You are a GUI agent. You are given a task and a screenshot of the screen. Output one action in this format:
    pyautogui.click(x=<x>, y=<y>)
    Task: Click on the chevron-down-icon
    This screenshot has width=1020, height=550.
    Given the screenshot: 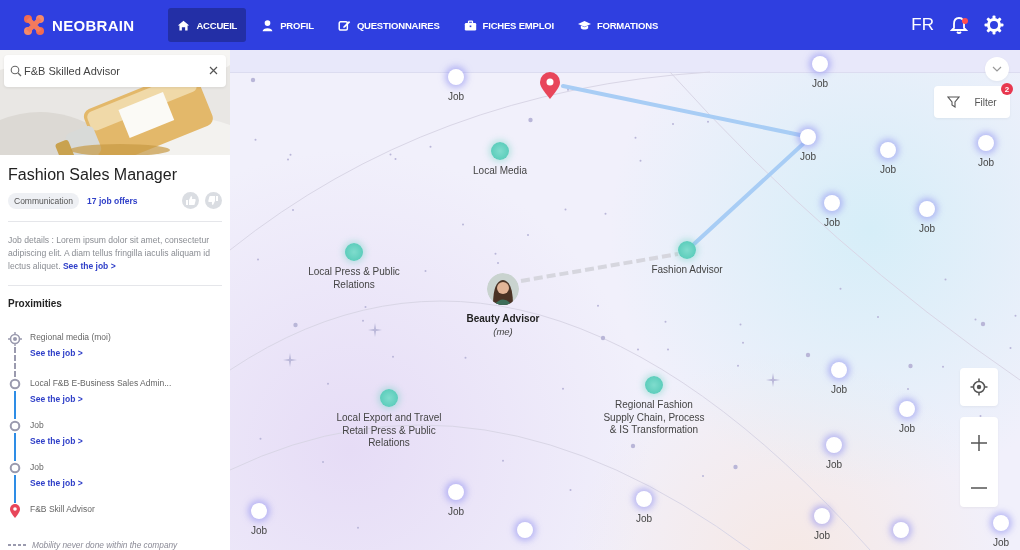 What is the action you would take?
    pyautogui.click(x=997, y=69)
    